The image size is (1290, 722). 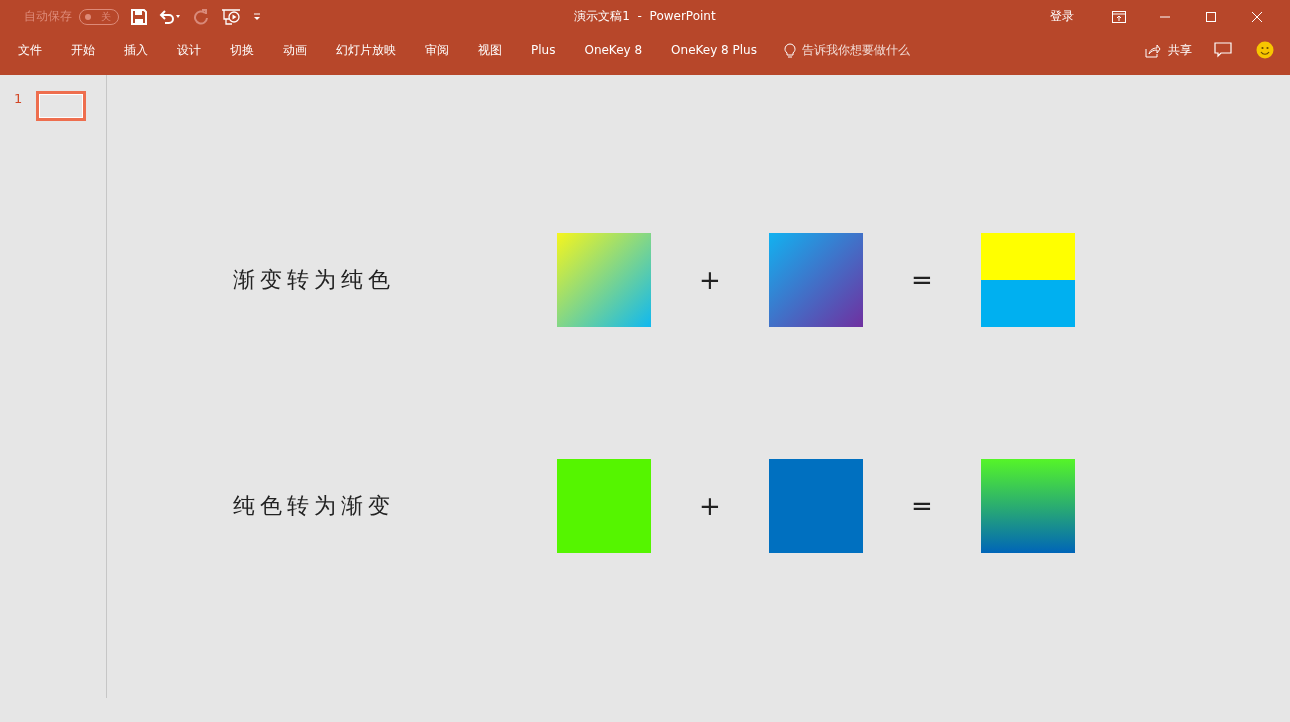 I want to click on slide-number: 1, so click(x=18, y=98).